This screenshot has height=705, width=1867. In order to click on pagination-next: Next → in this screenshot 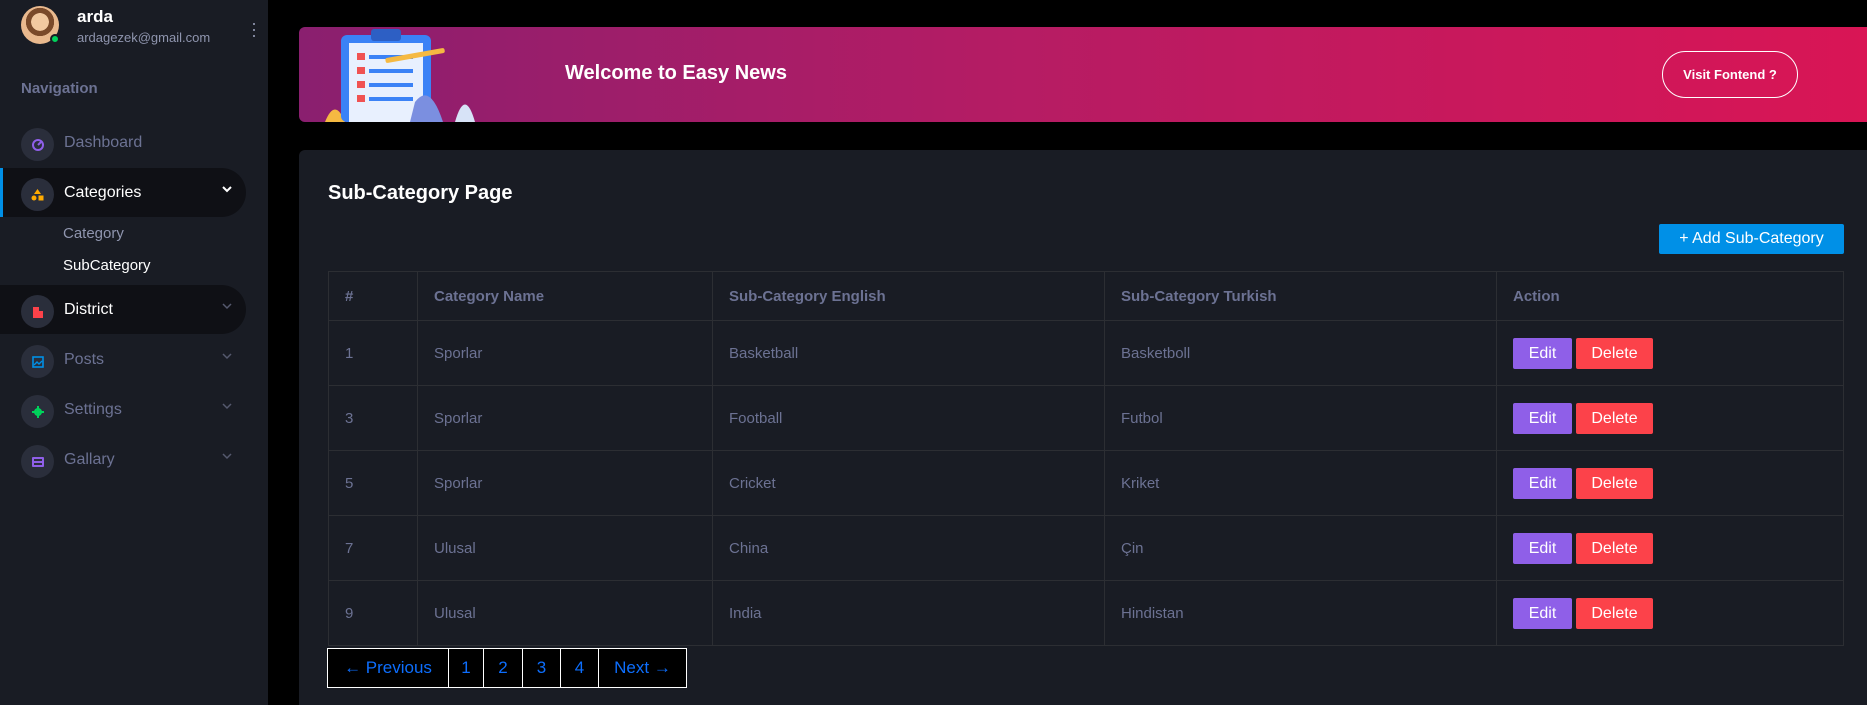, I will do `click(642, 668)`.